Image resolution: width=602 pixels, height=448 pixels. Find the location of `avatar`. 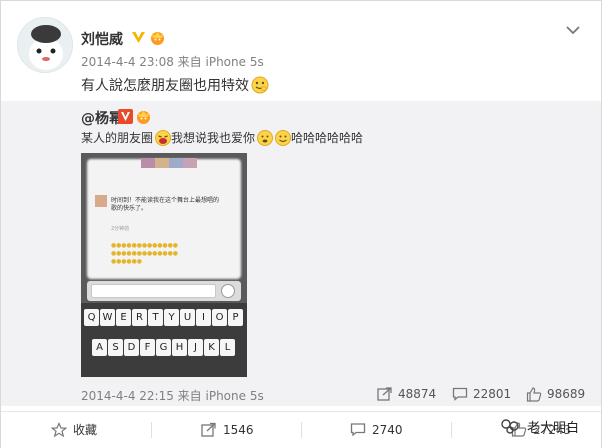

avatar is located at coordinates (45, 45).